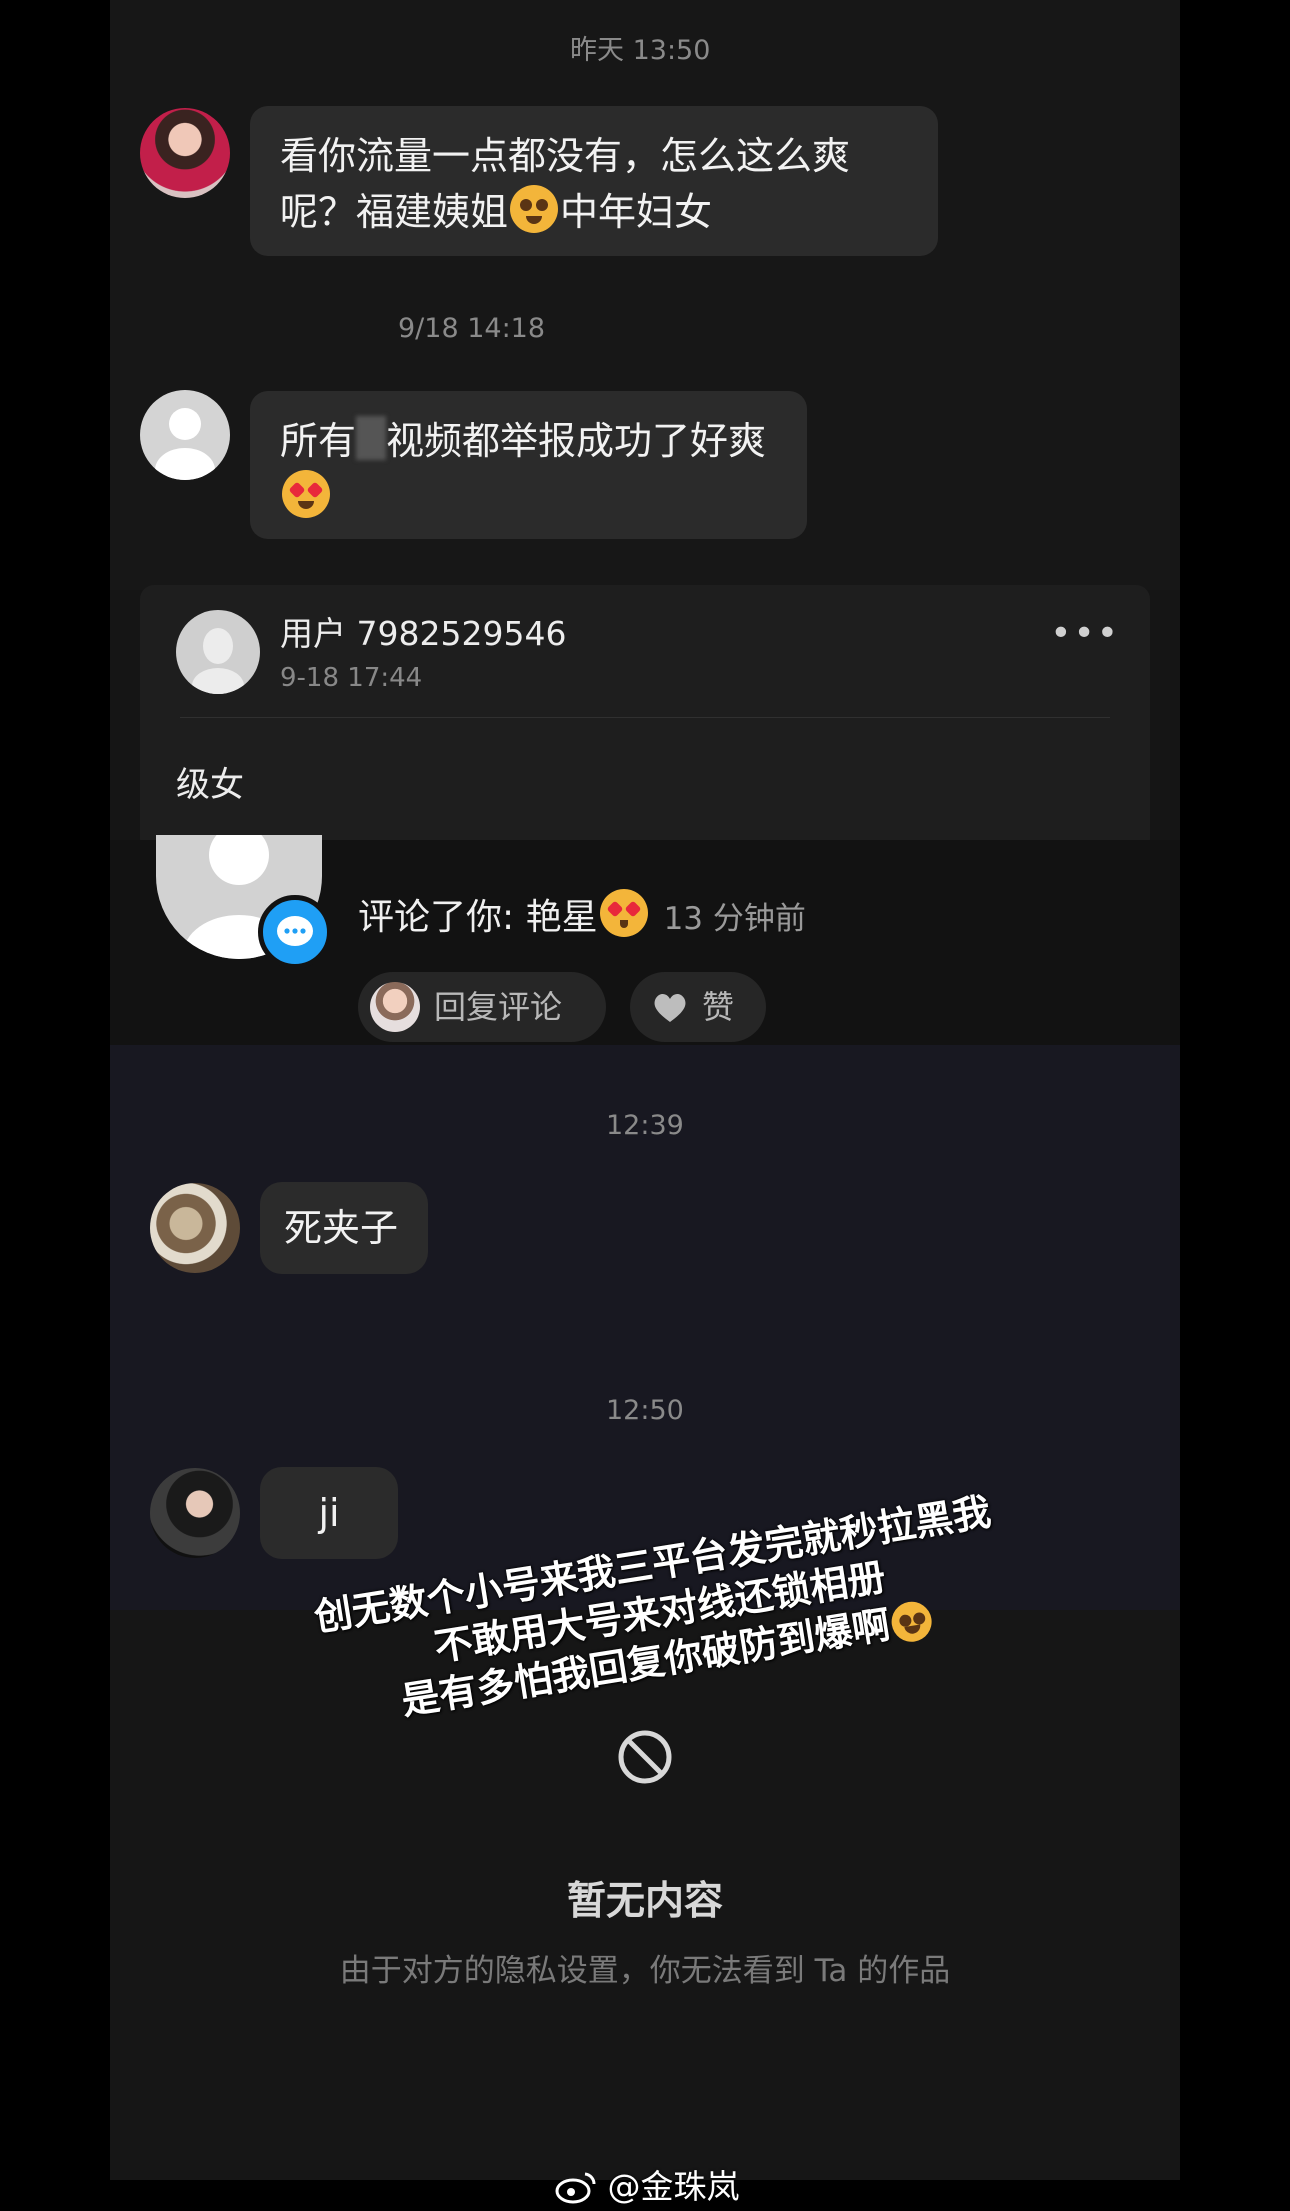  Describe the element at coordinates (575, 2188) in the screenshot. I see `weibo-icon` at that location.